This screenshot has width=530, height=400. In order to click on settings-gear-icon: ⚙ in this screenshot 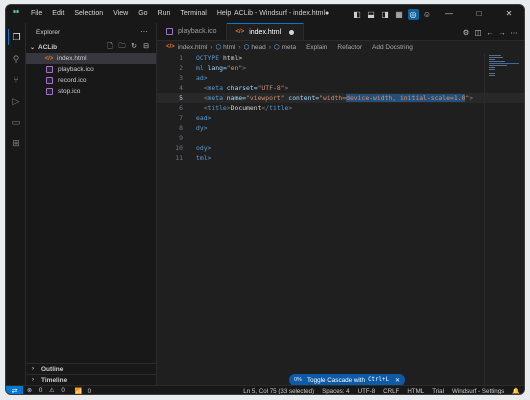, I will do `click(466, 32)`.